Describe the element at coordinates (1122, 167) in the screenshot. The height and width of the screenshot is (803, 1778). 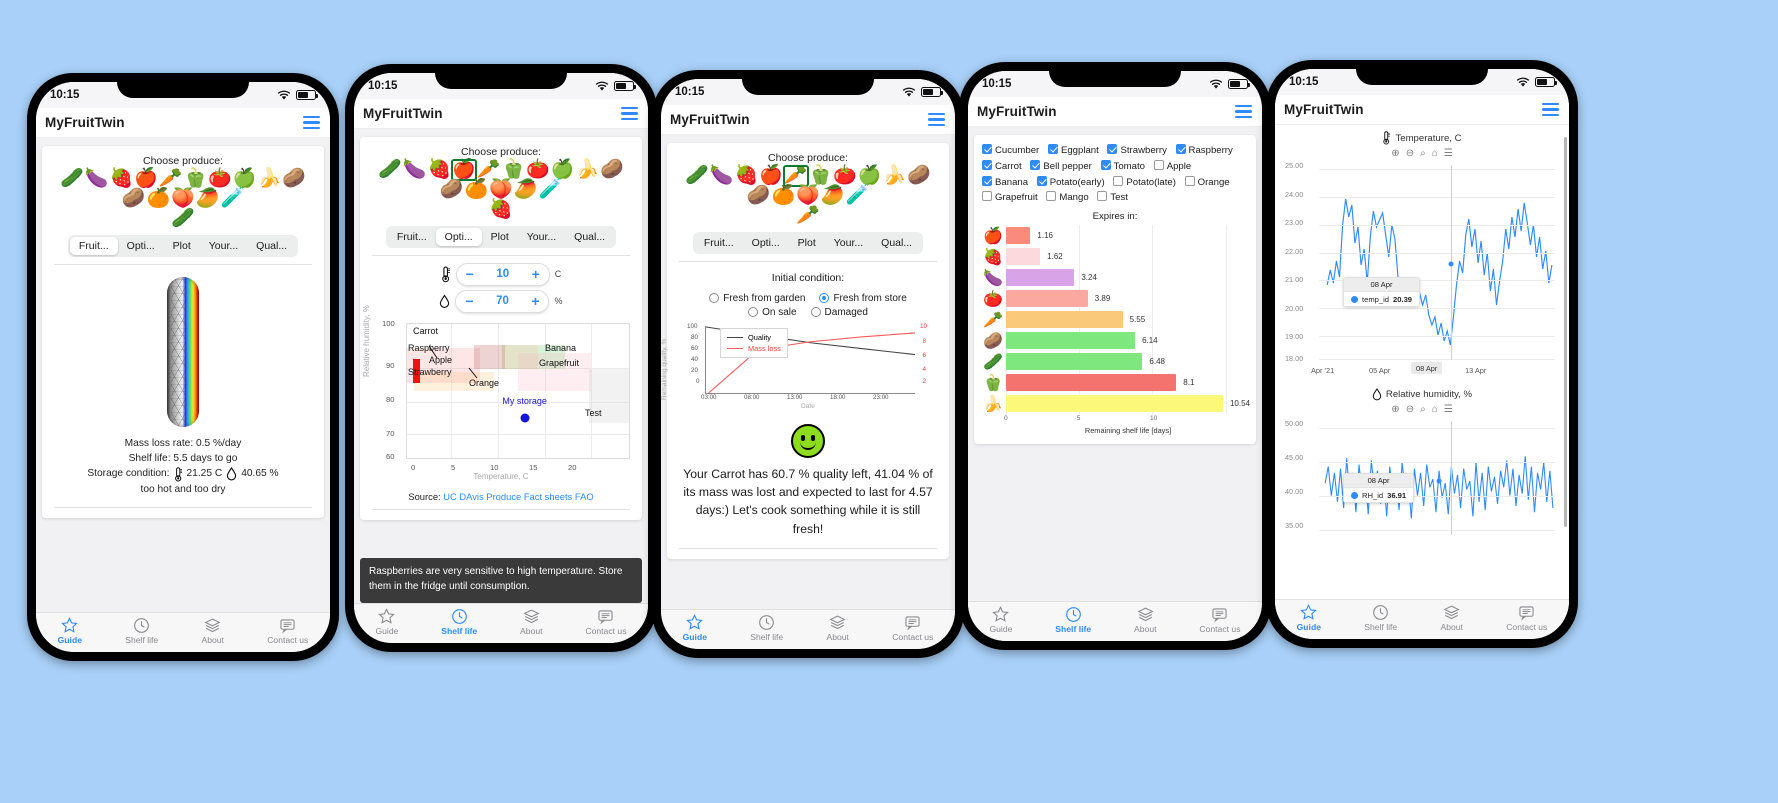
I see `checkbox-tomato: Tomato` at that location.